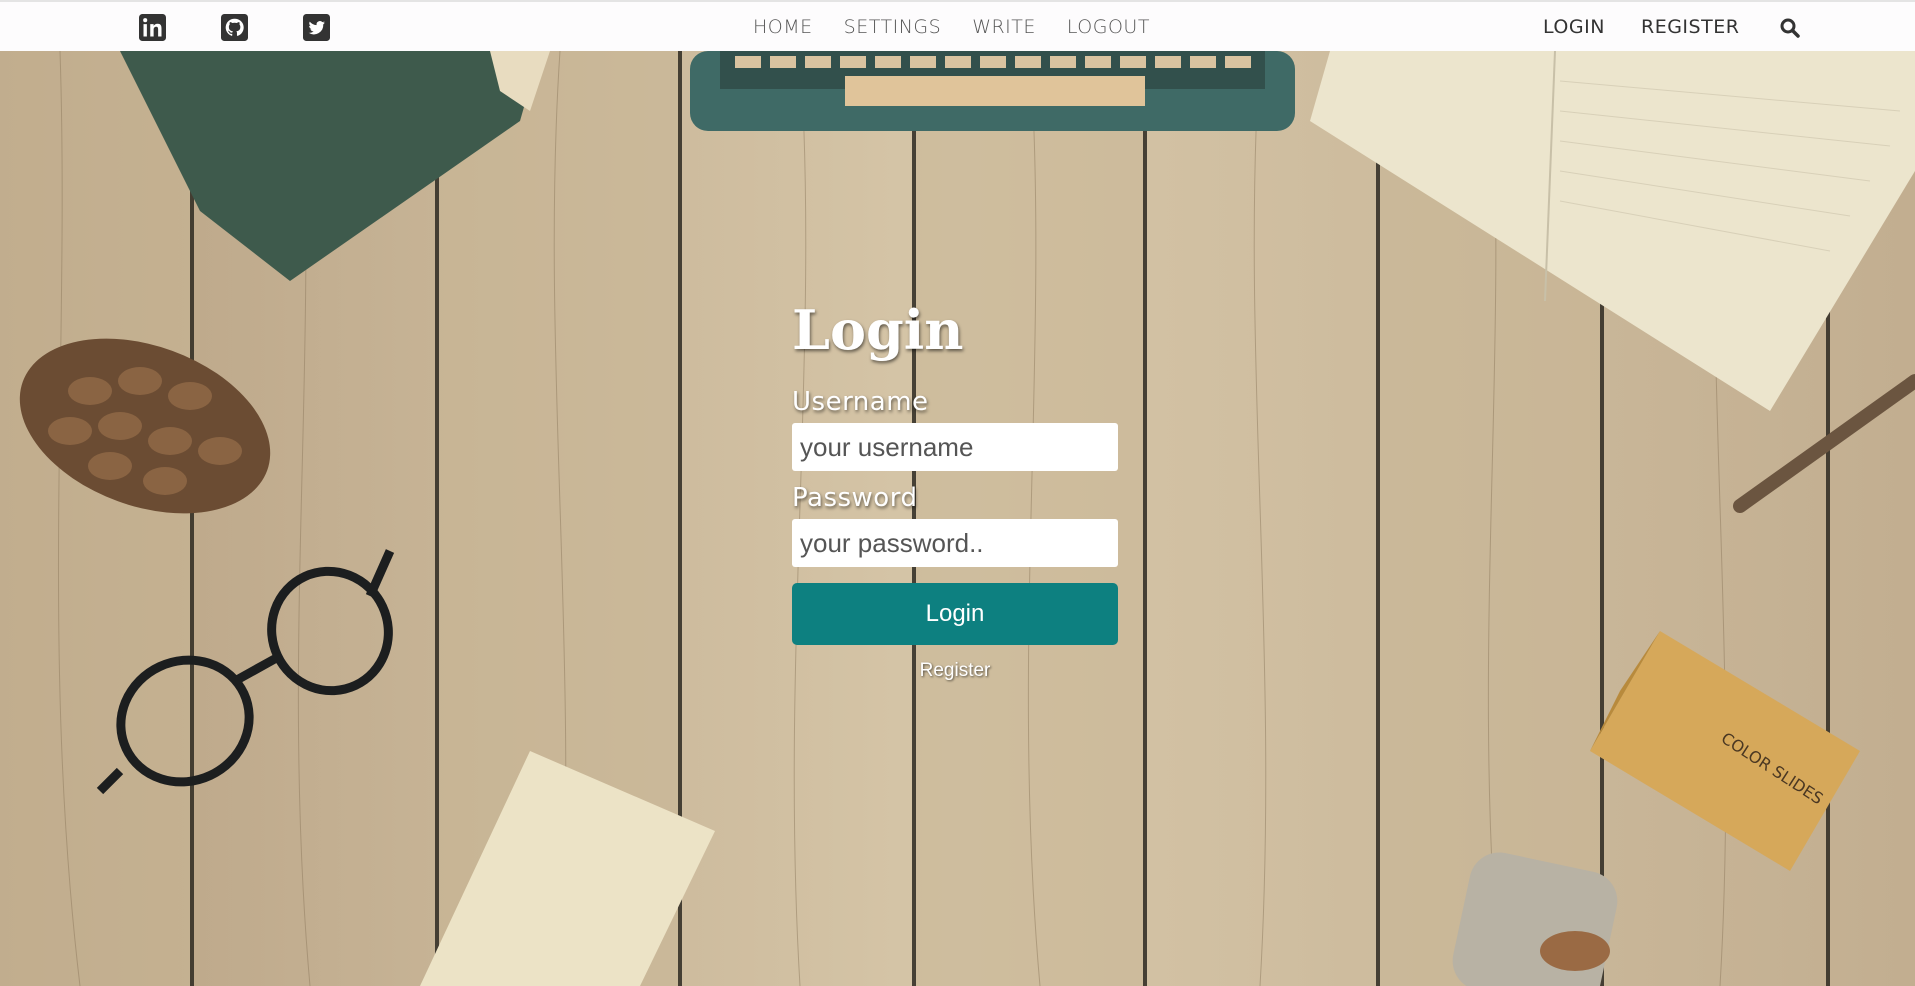  I want to click on login-button: Login, so click(955, 614).